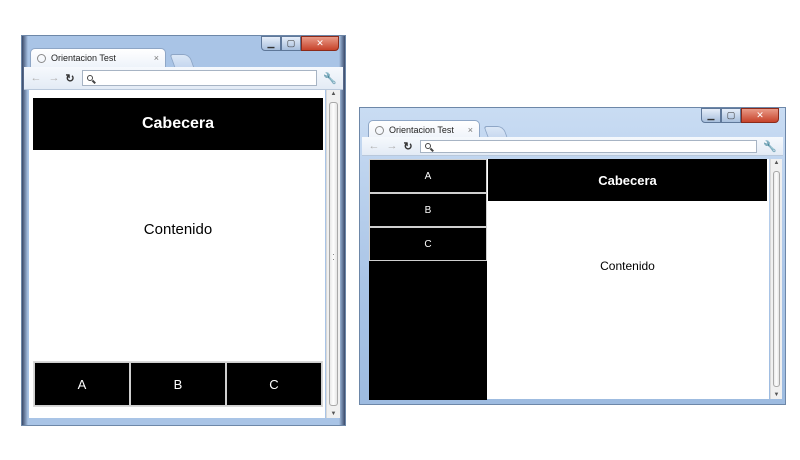  I want to click on browser-tab: Orientacion Test ×, so click(98, 57).